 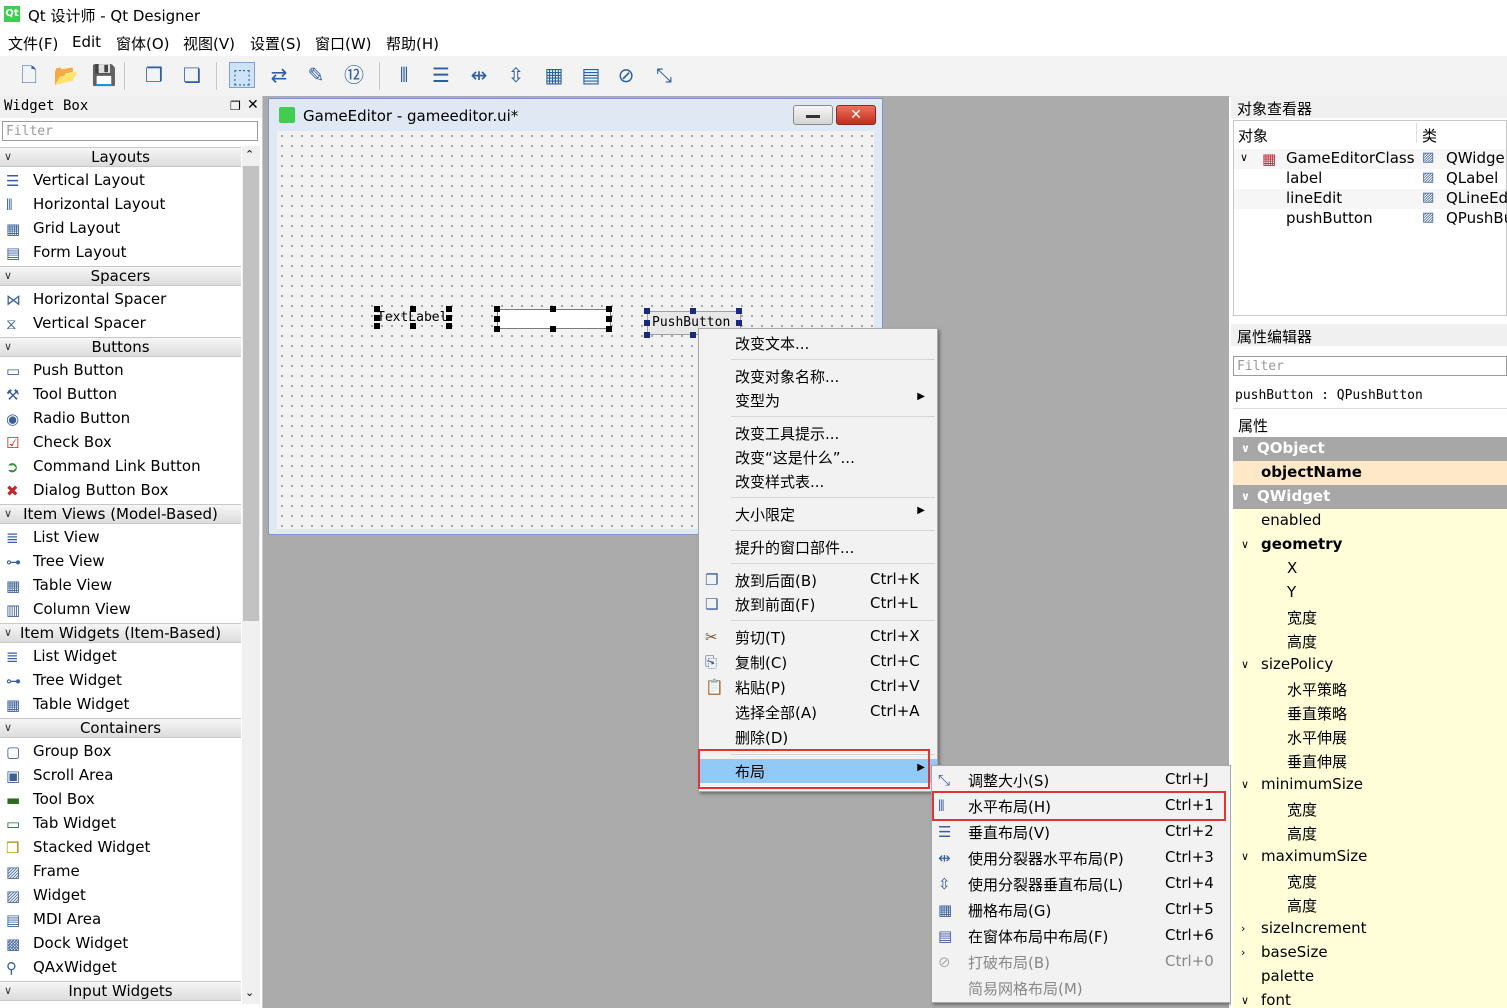 What do you see at coordinates (120, 610) in the screenshot?
I see `widget-item-column-view: ▥ Column View` at bounding box center [120, 610].